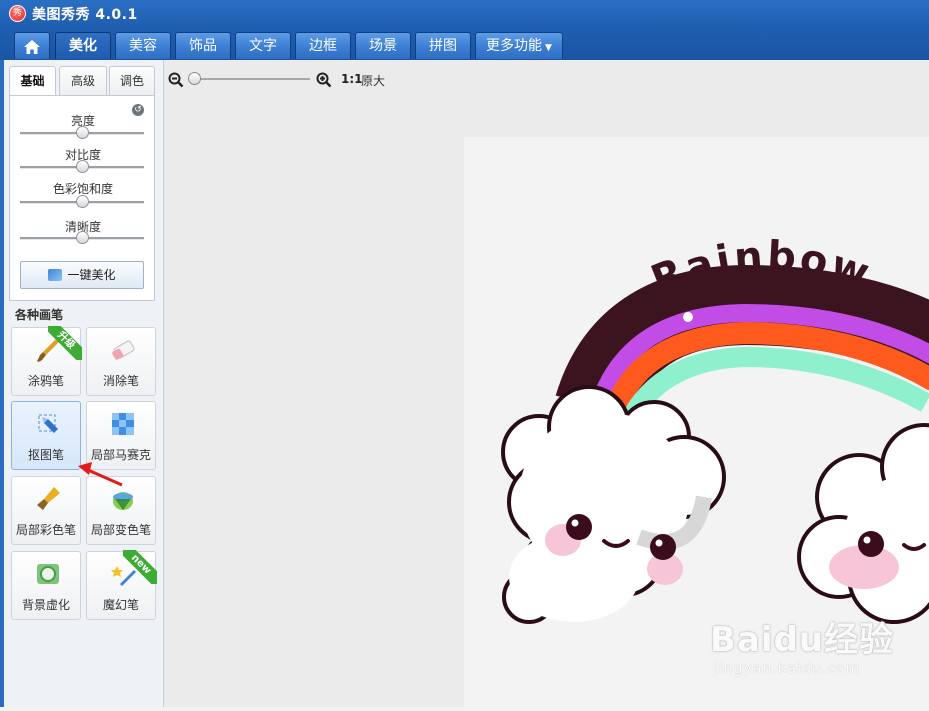 This screenshot has height=711, width=929. What do you see at coordinates (263, 45) in the screenshot?
I see `tab-text: 文字` at bounding box center [263, 45].